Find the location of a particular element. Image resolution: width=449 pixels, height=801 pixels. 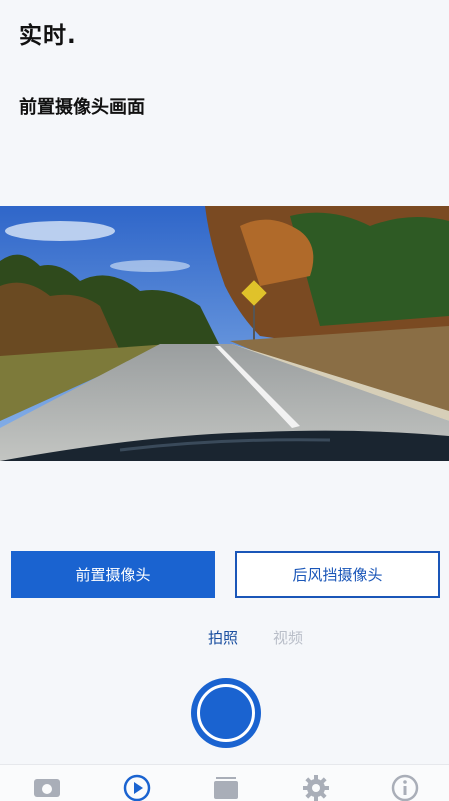

shutter-ring is located at coordinates (226, 713).